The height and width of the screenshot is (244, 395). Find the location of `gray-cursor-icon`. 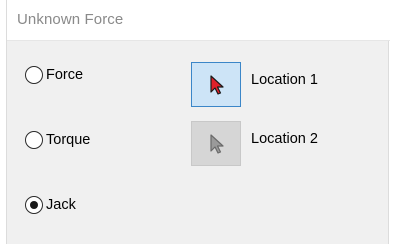

gray-cursor-icon is located at coordinates (217, 143).